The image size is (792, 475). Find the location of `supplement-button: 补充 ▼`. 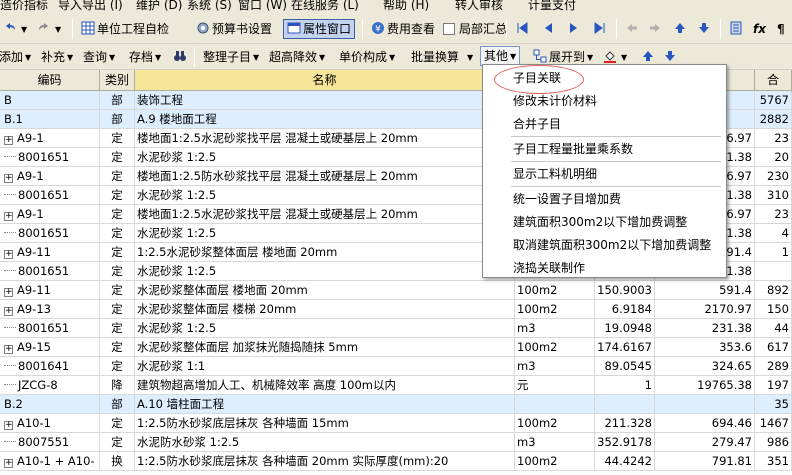

supplement-button: 补充 ▼ is located at coordinates (57, 57).